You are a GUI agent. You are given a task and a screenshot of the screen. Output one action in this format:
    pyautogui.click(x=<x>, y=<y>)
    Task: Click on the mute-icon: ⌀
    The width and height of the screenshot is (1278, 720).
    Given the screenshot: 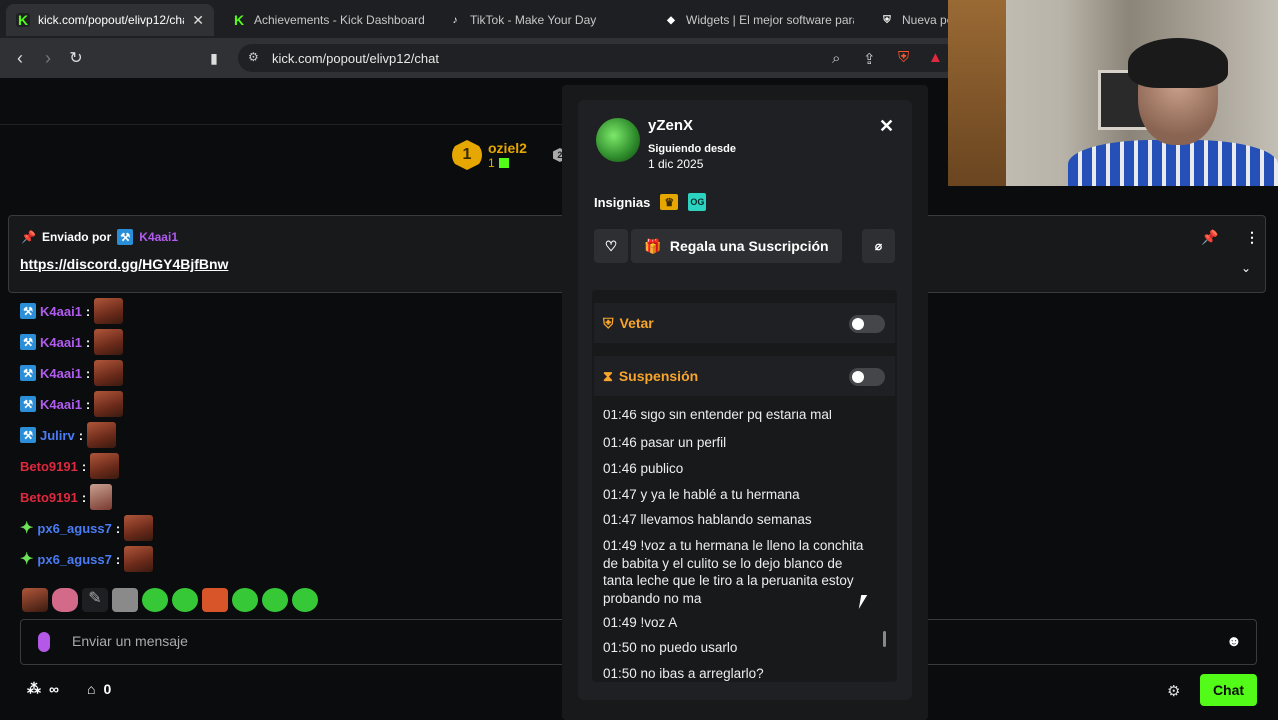 What is the action you would take?
    pyautogui.click(x=878, y=246)
    